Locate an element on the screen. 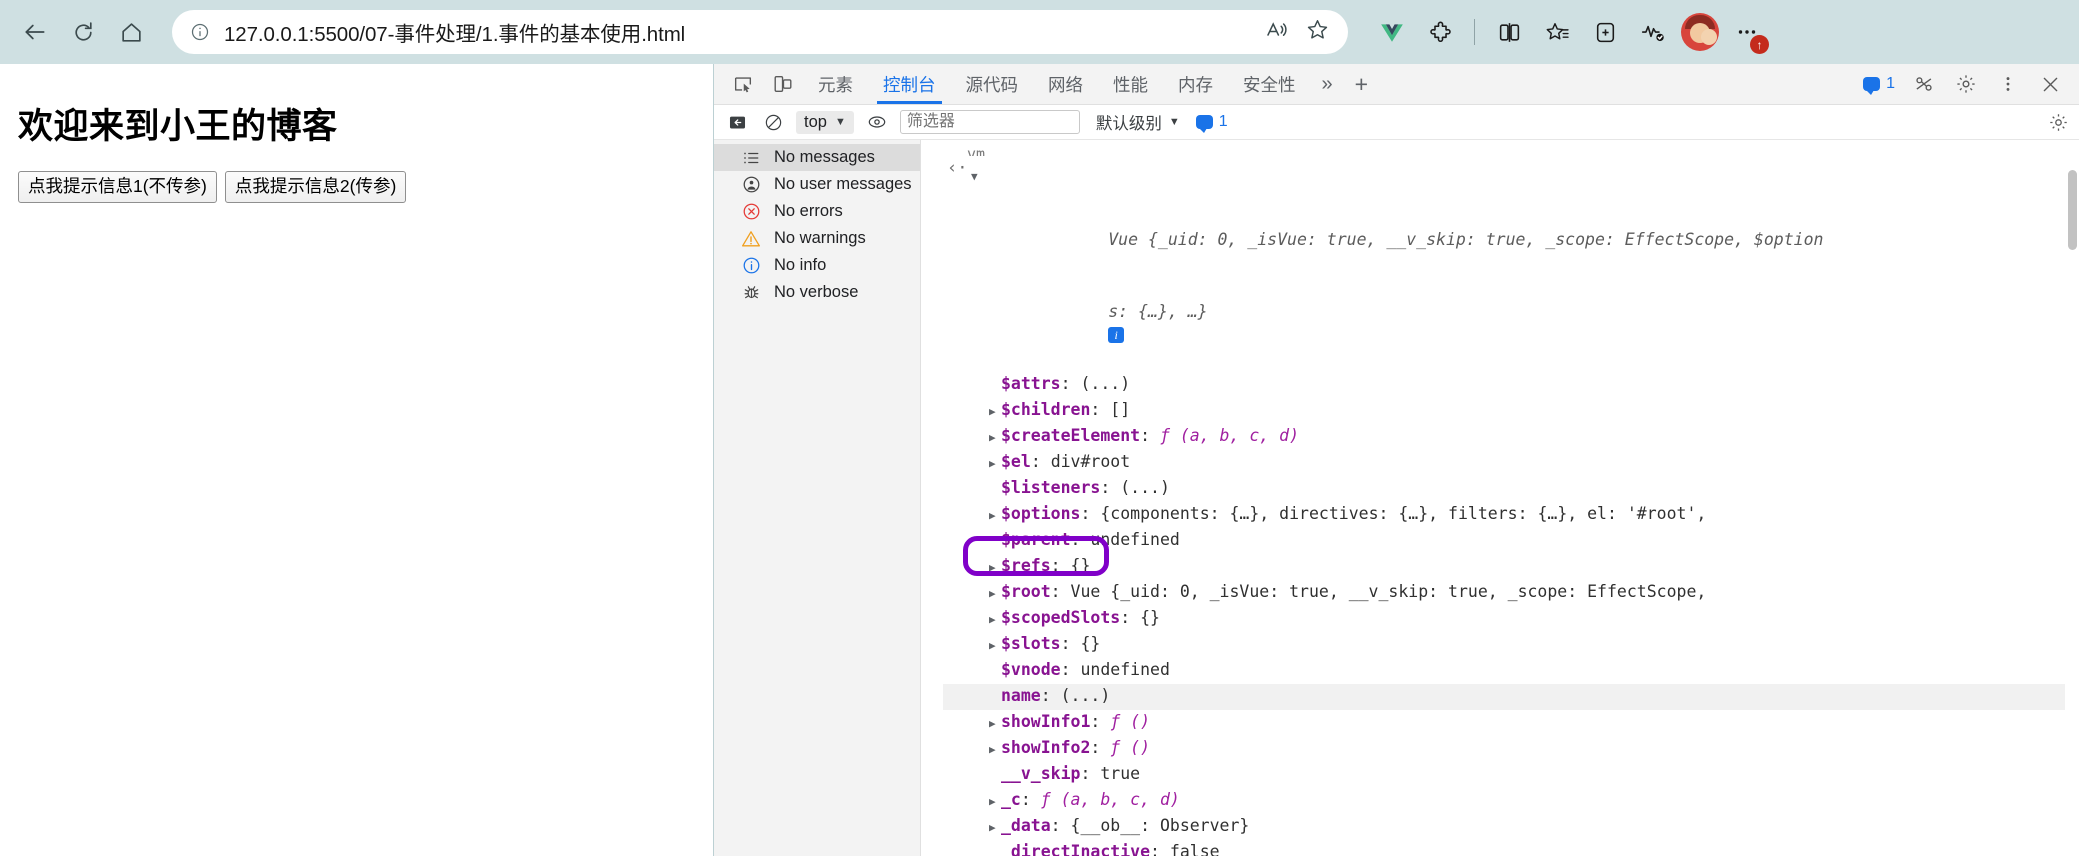  devtools-close-icon is located at coordinates (2050, 84).